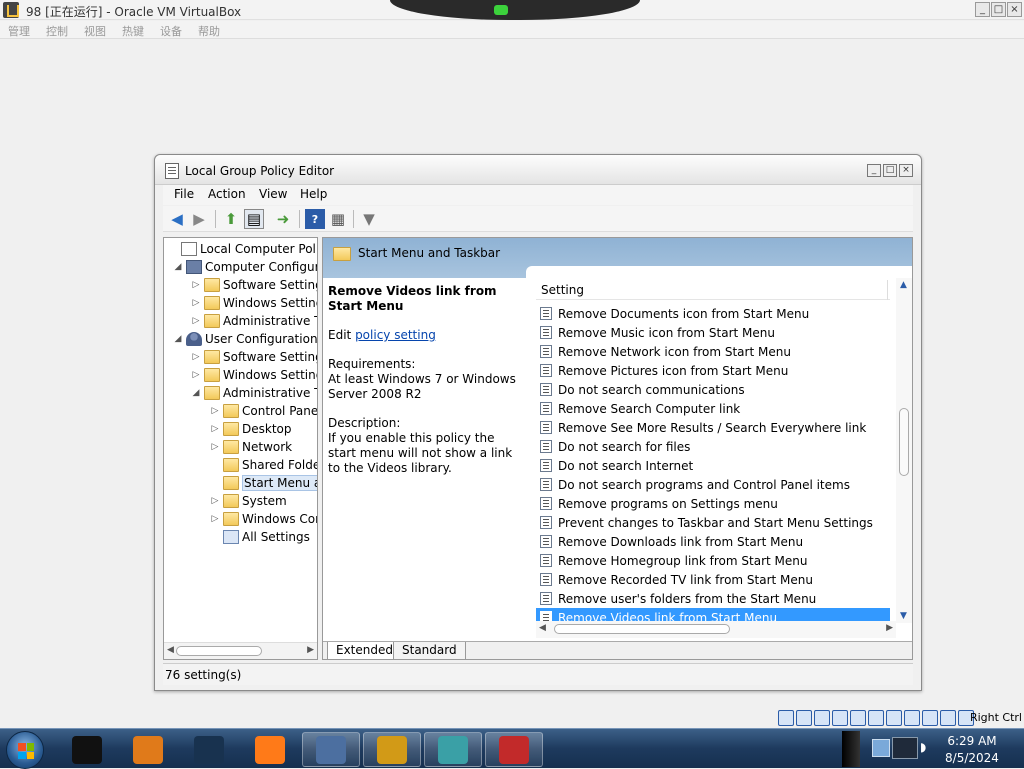 Image resolution: width=1024 pixels, height=769 pixels. Describe the element at coordinates (283, 219) in the screenshot. I see `export-list-icon: ➜` at that location.